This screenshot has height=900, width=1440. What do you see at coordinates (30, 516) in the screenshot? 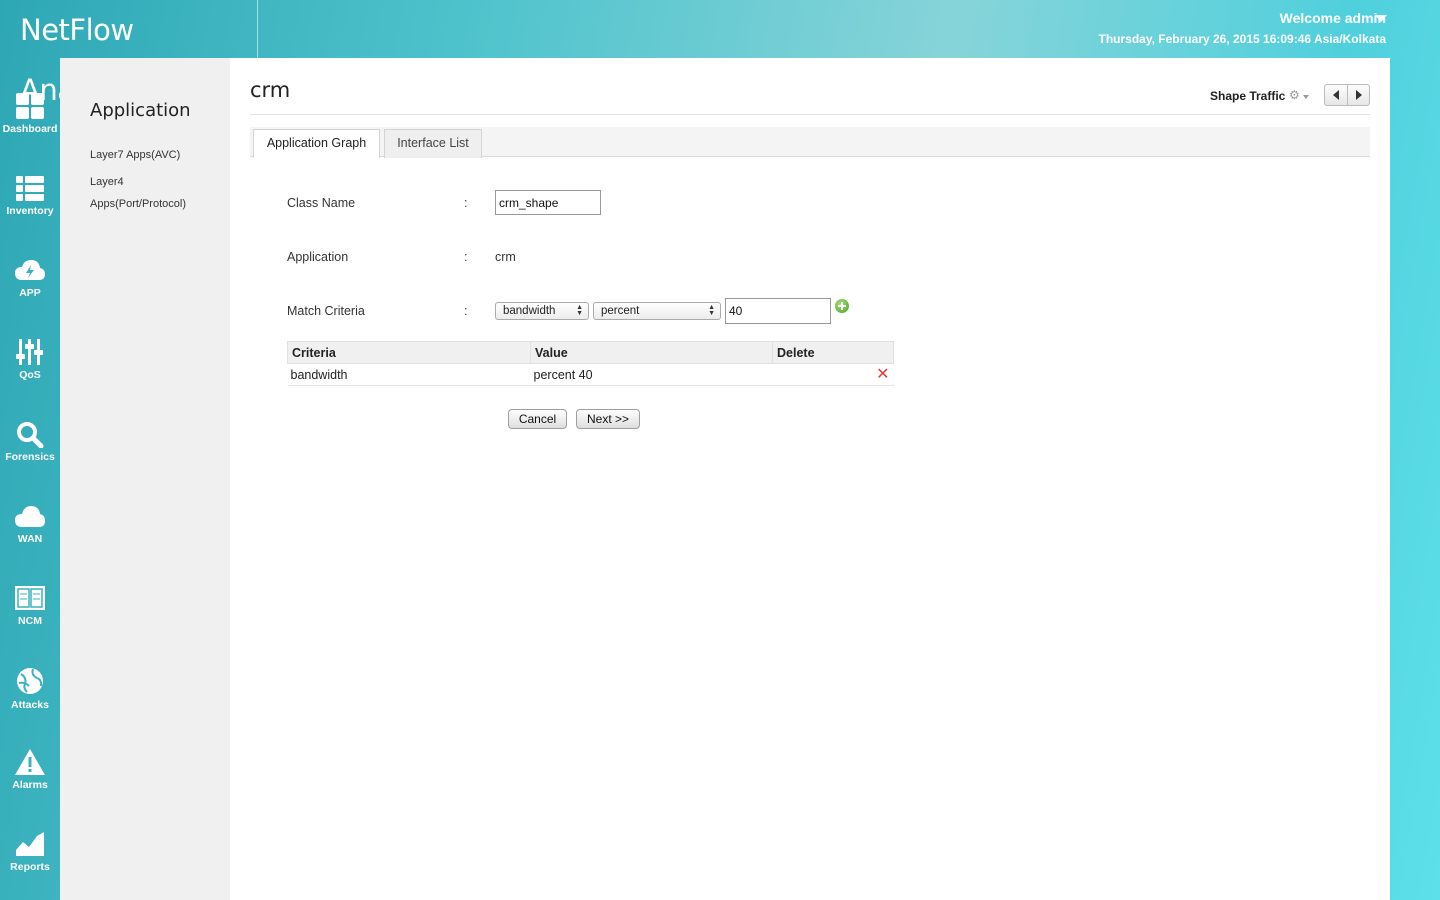
I see `cloud-icon` at bounding box center [30, 516].